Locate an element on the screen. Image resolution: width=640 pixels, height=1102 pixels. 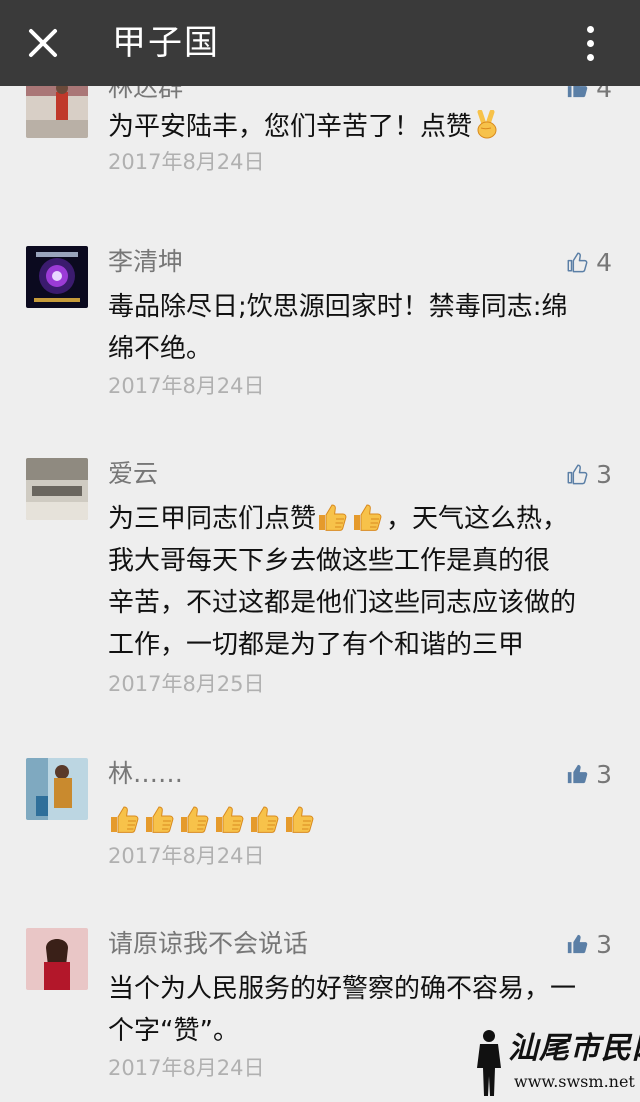
comment-text-line: 我大哥每天下乡去做这些工作是真的很 is located at coordinates (329, 561).